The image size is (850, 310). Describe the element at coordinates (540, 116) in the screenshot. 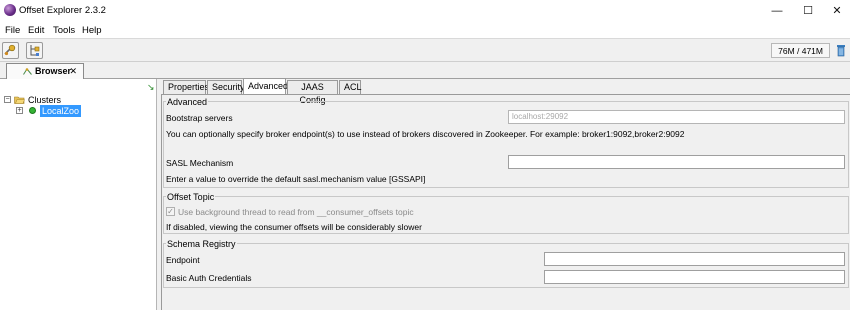

I see `bootstrap-servers-placeholder: localhost:29092` at that location.